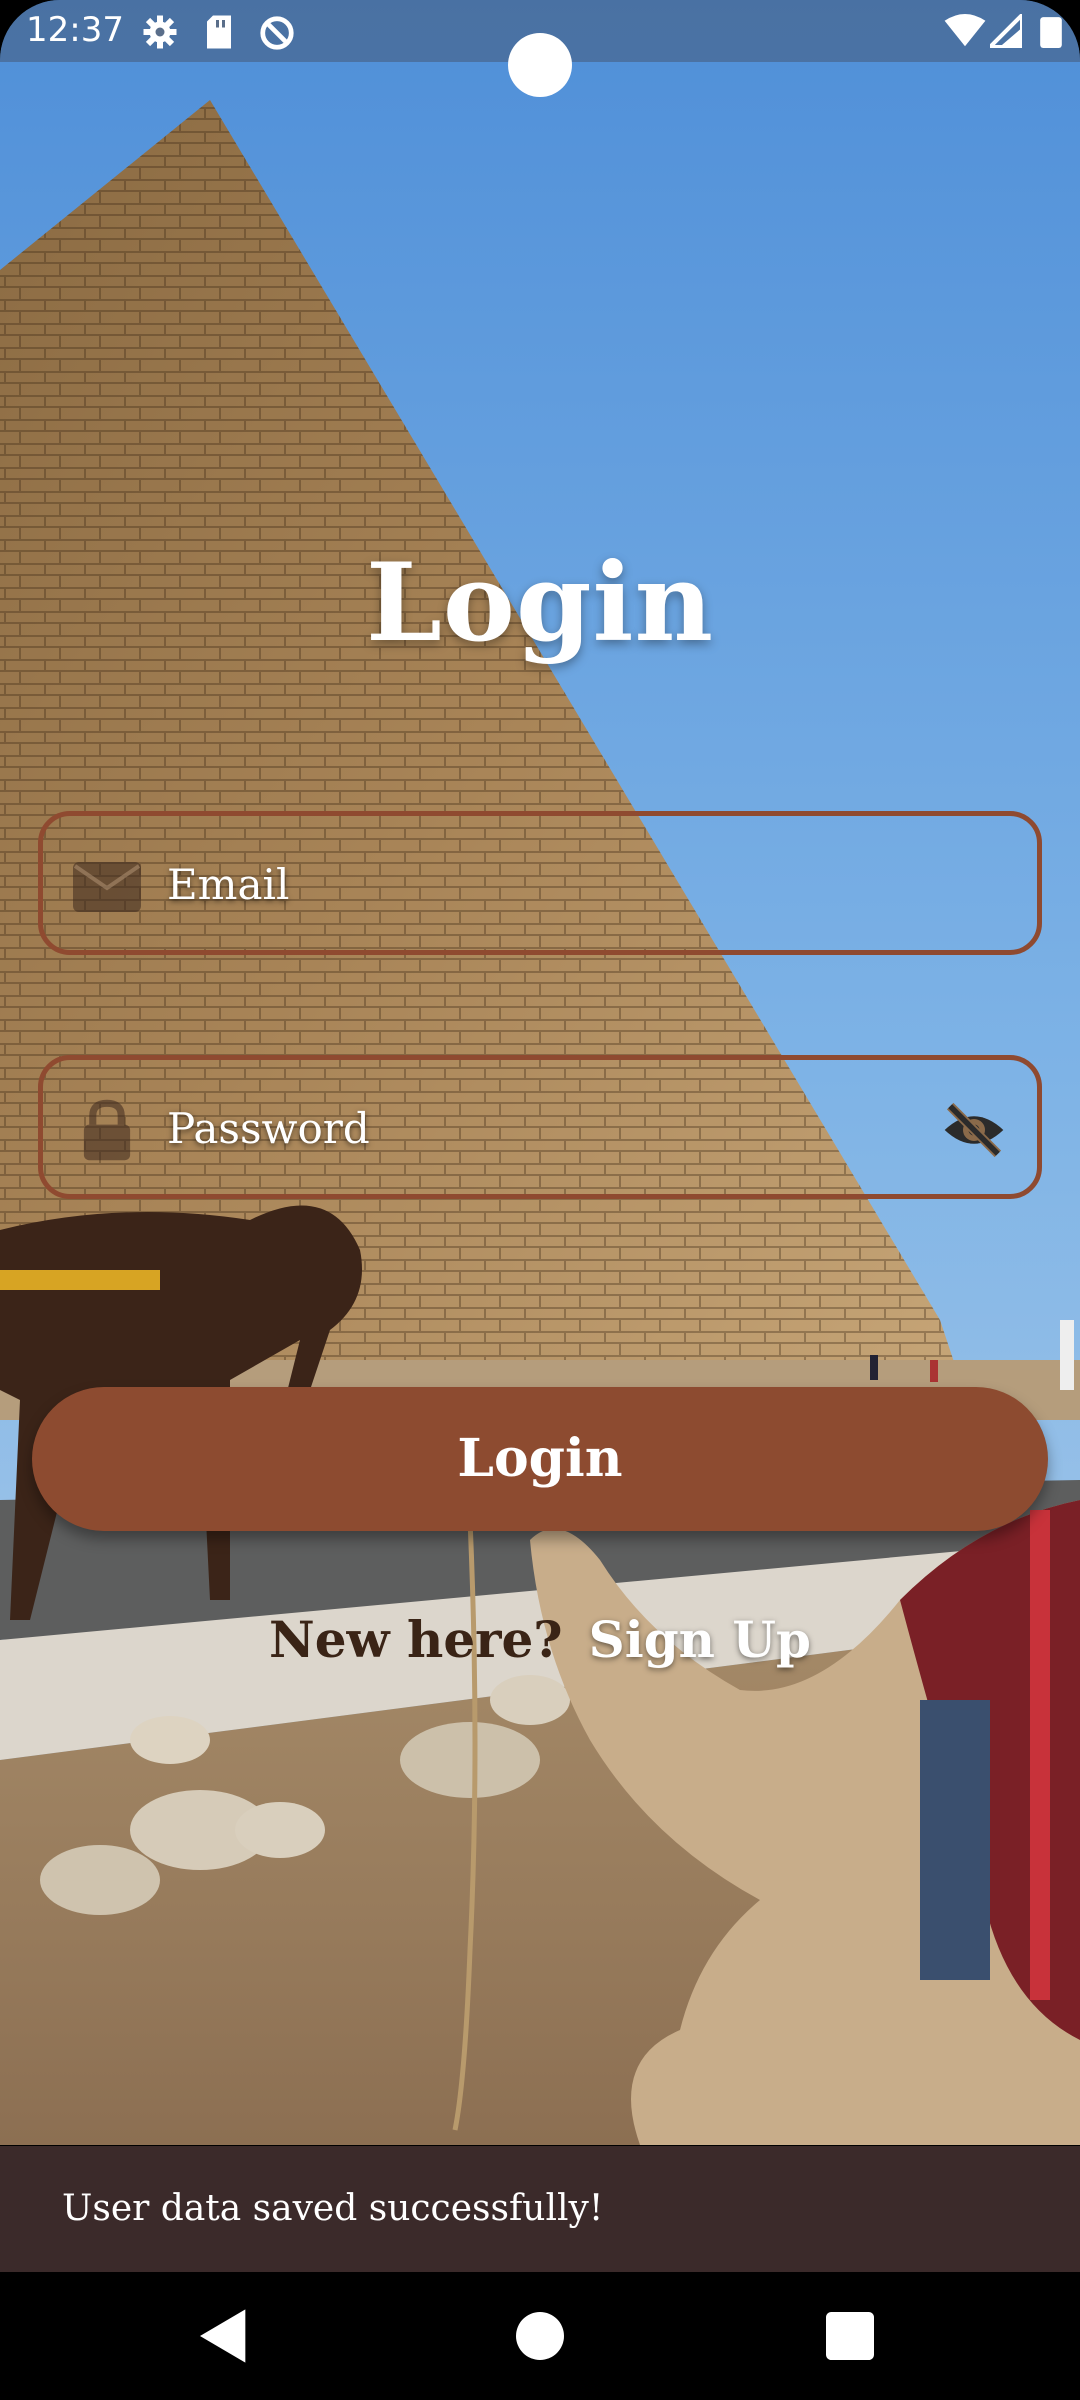  I want to click on navigation-bar, so click(540, 2336).